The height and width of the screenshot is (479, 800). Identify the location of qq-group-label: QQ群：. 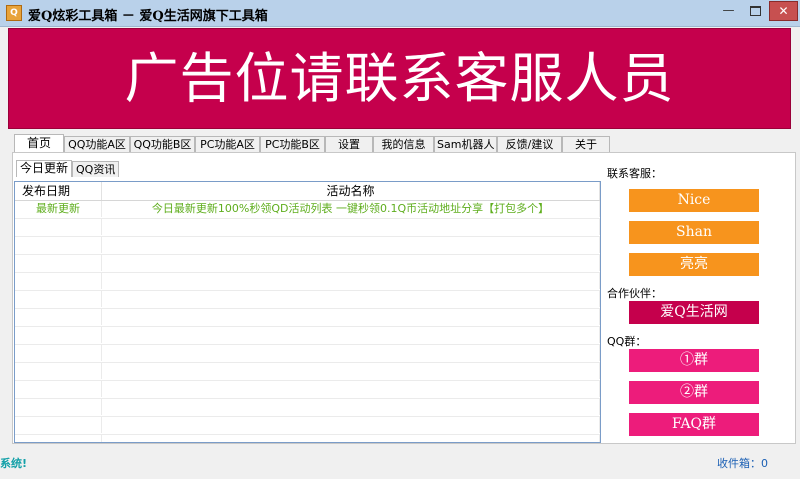
(627, 341).